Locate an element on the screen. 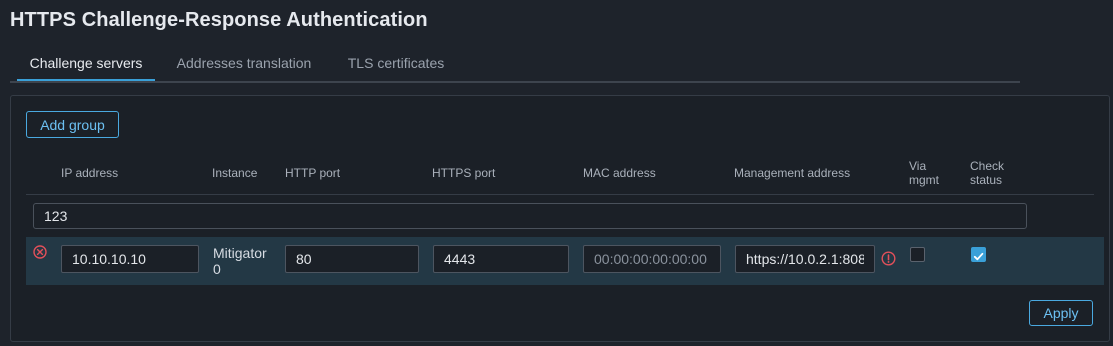 Image resolution: width=1113 pixels, height=346 pixels. tab-addresses-translation: Addresses translation is located at coordinates (244, 63).